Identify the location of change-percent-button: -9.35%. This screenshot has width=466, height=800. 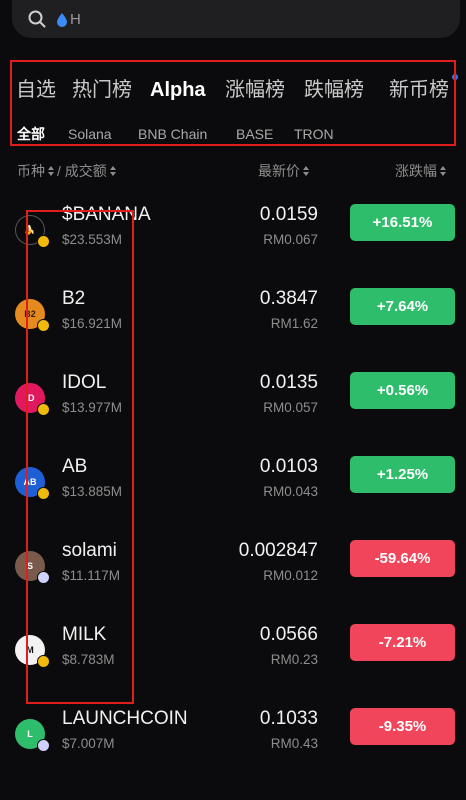
(402, 726).